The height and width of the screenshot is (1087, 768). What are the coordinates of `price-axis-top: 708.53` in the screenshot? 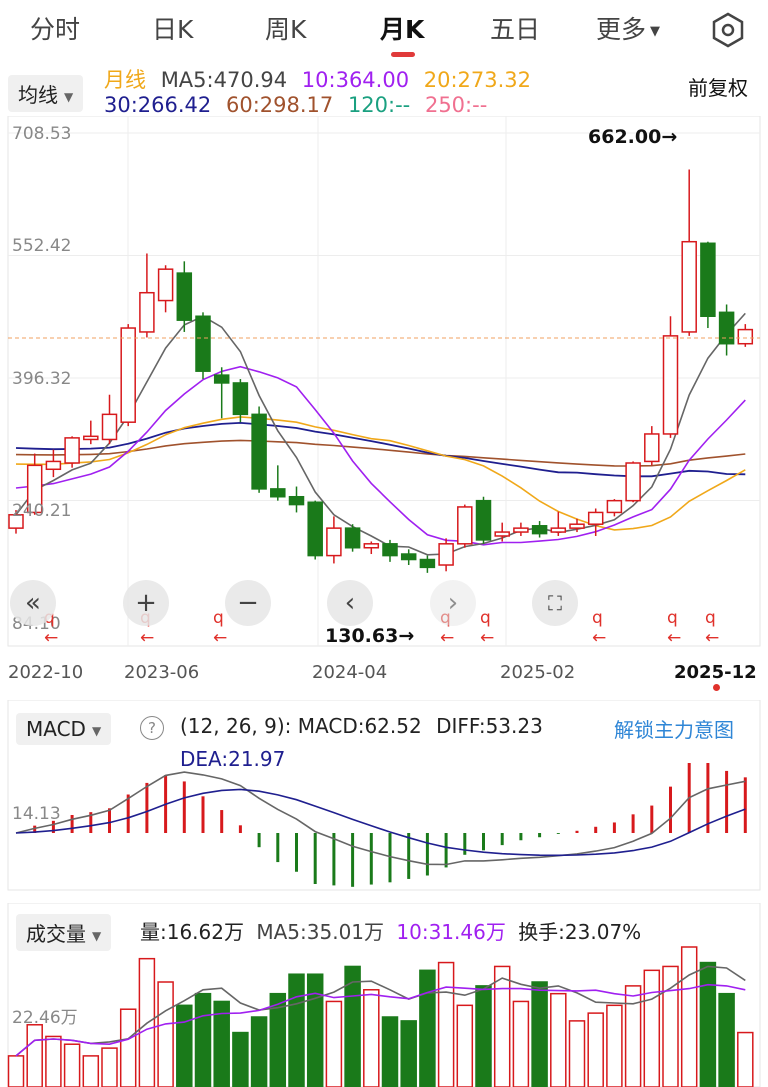 It's located at (42, 134).